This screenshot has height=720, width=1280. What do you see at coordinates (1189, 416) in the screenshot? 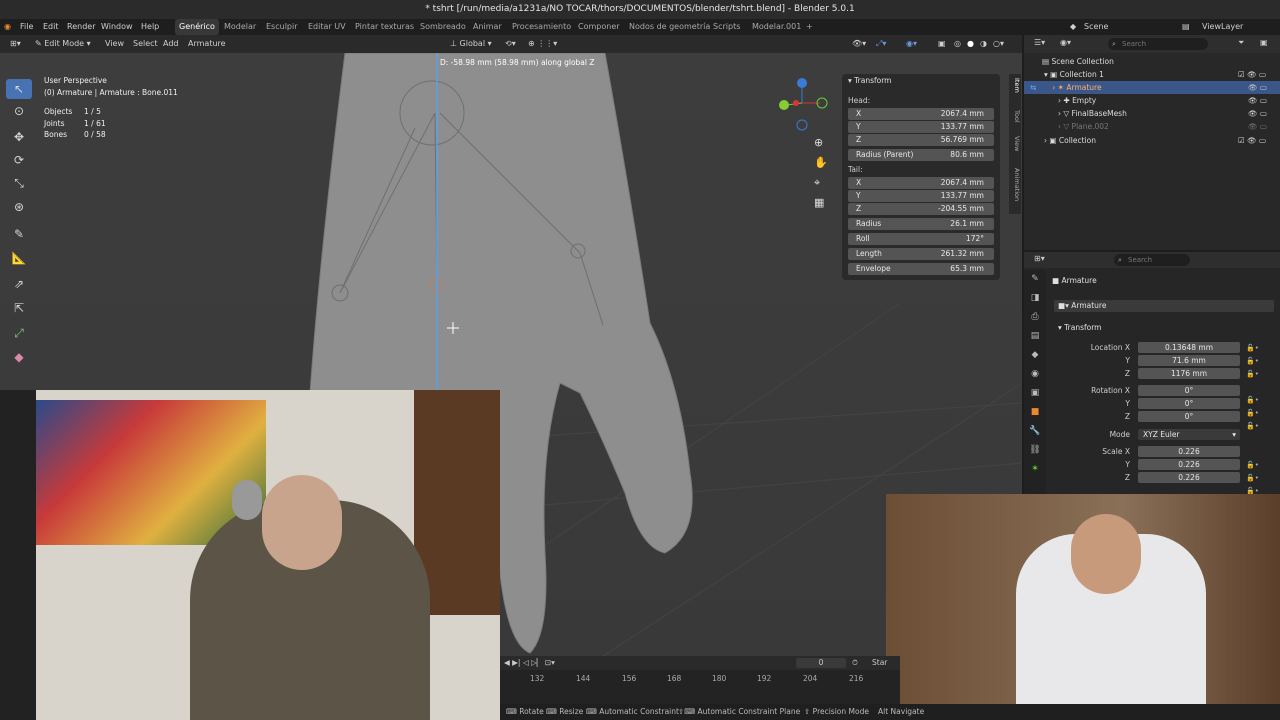
I see `rotation-z-field: 0°` at bounding box center [1189, 416].